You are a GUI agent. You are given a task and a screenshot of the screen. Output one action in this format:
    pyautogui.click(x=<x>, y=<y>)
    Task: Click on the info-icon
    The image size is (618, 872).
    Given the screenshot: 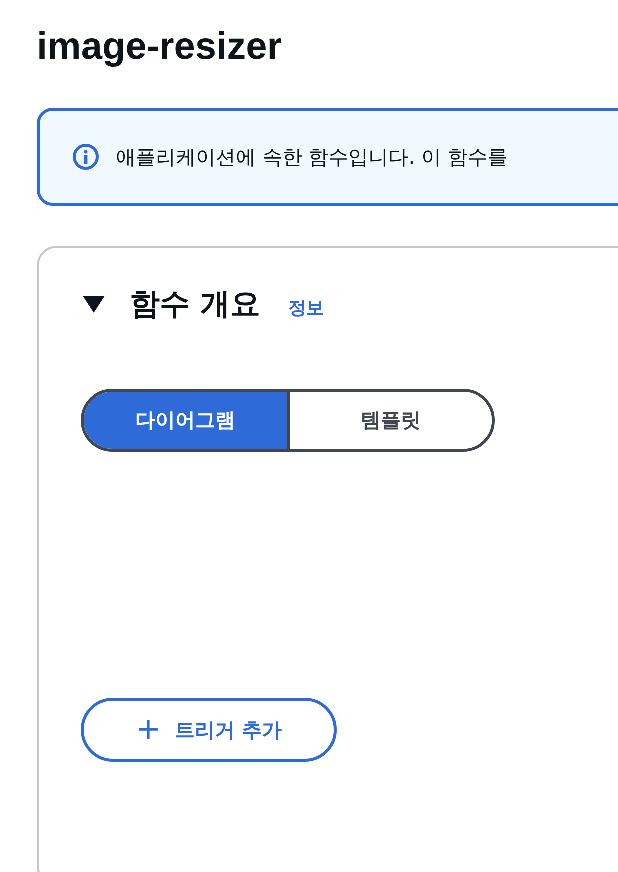 What is the action you would take?
    pyautogui.click(x=86, y=157)
    